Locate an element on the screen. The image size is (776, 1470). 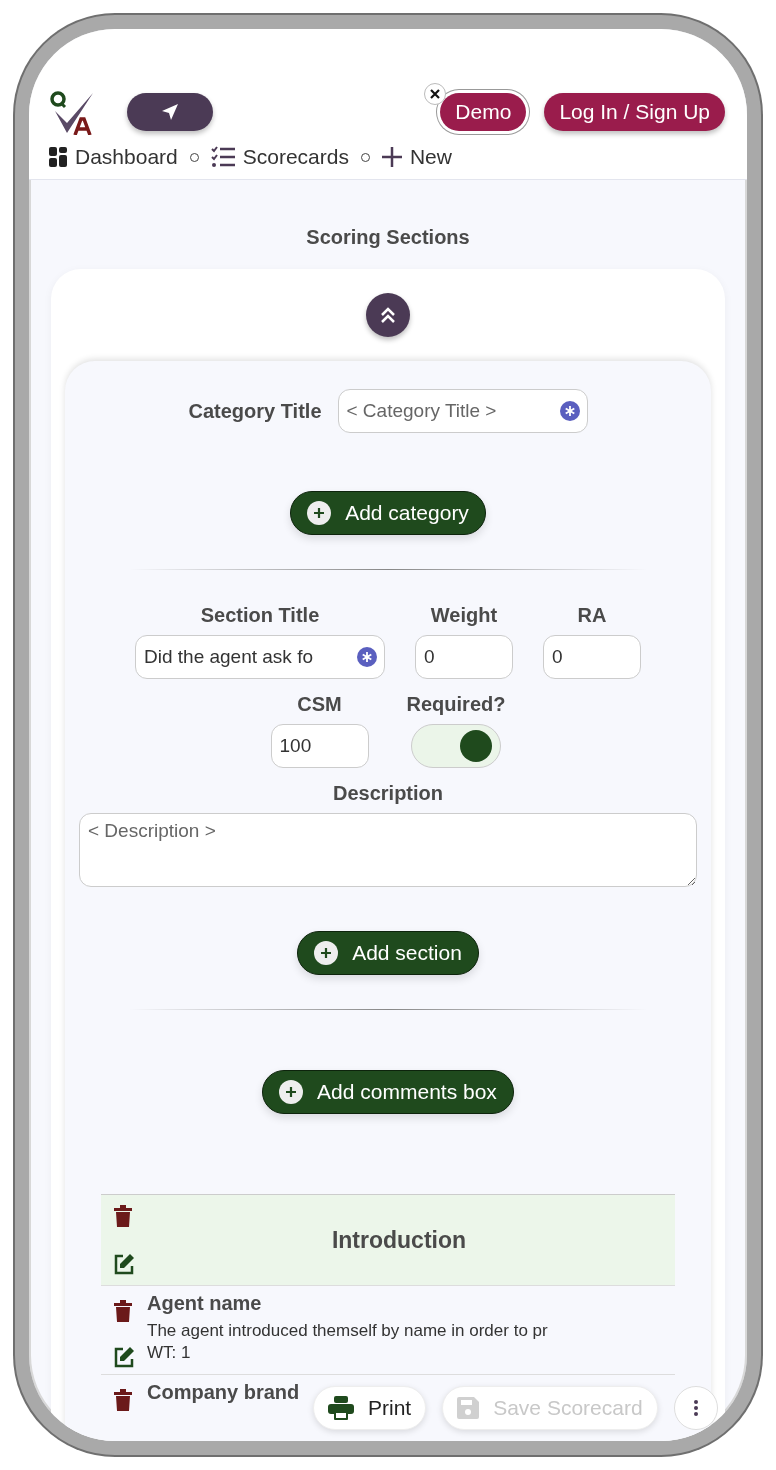
navigation-arrow-icon is located at coordinates (170, 112).